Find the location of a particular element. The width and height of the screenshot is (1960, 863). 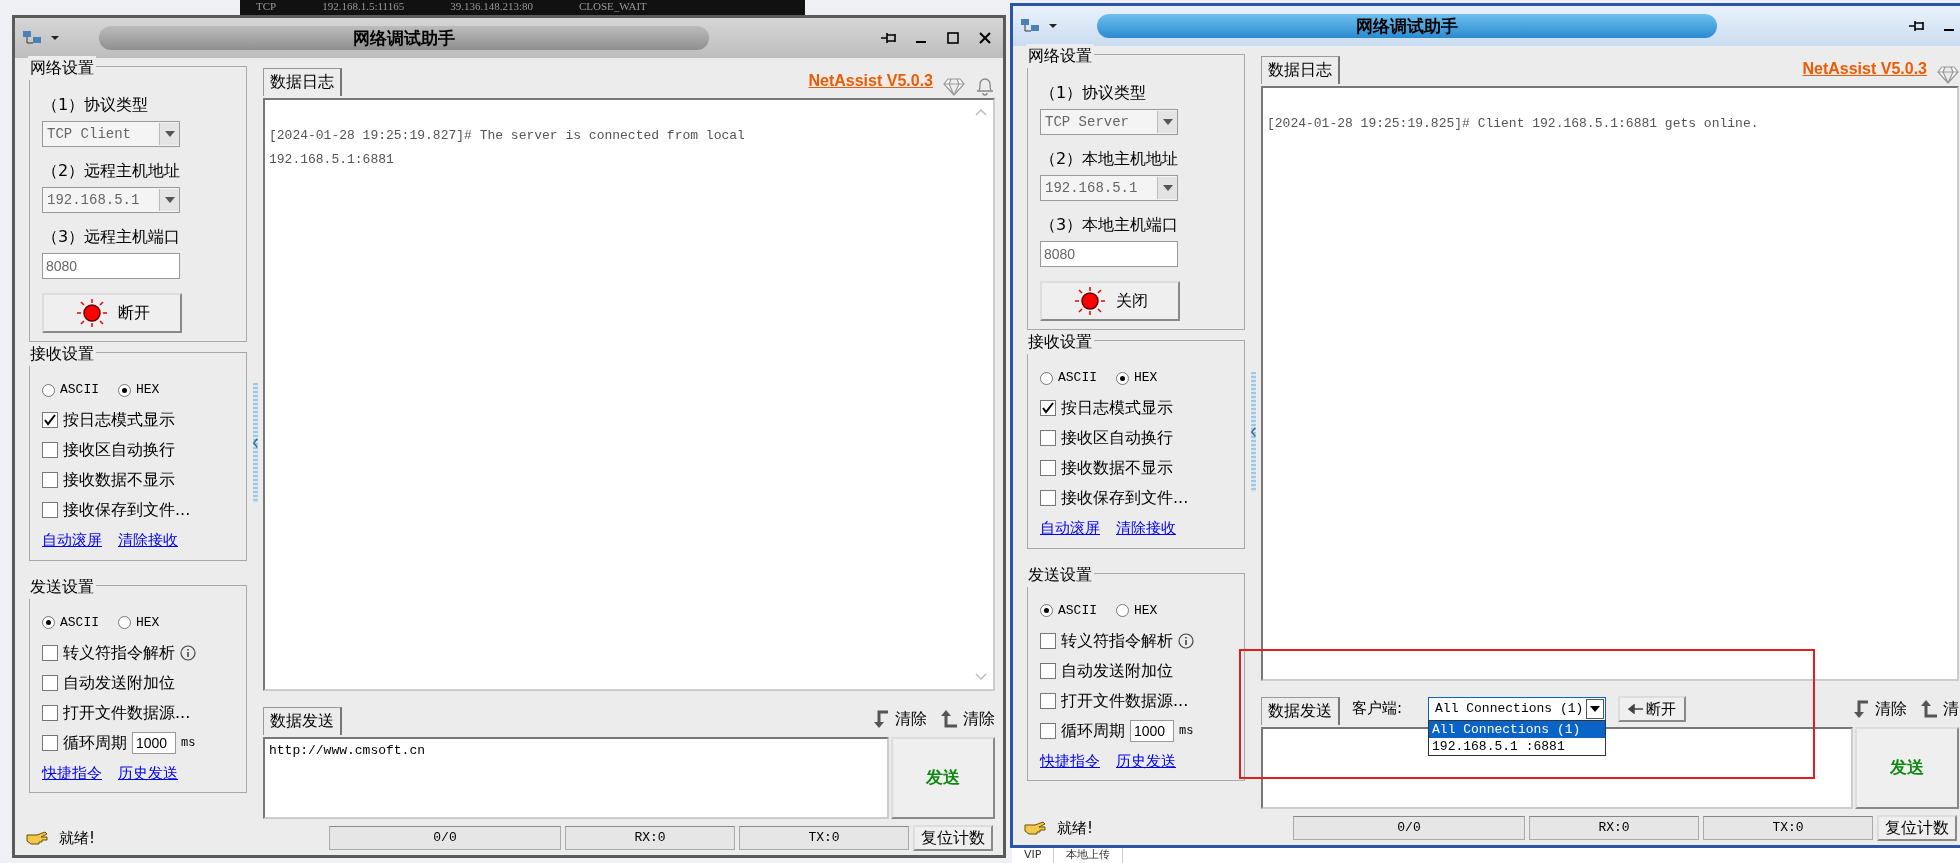

maximize-icon is located at coordinates (953, 38).